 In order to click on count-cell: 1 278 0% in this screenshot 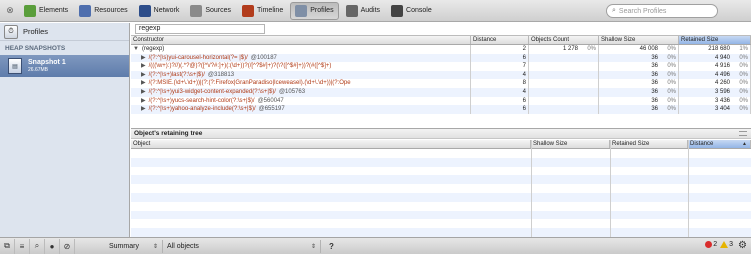, I will do `click(564, 49)`.